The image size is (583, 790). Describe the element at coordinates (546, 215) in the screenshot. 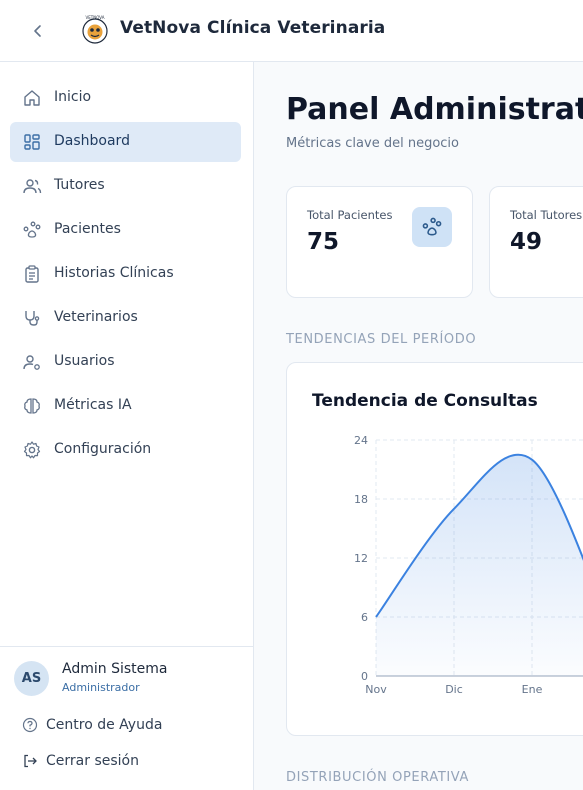

I see `kpi-label: Total Tutores` at that location.